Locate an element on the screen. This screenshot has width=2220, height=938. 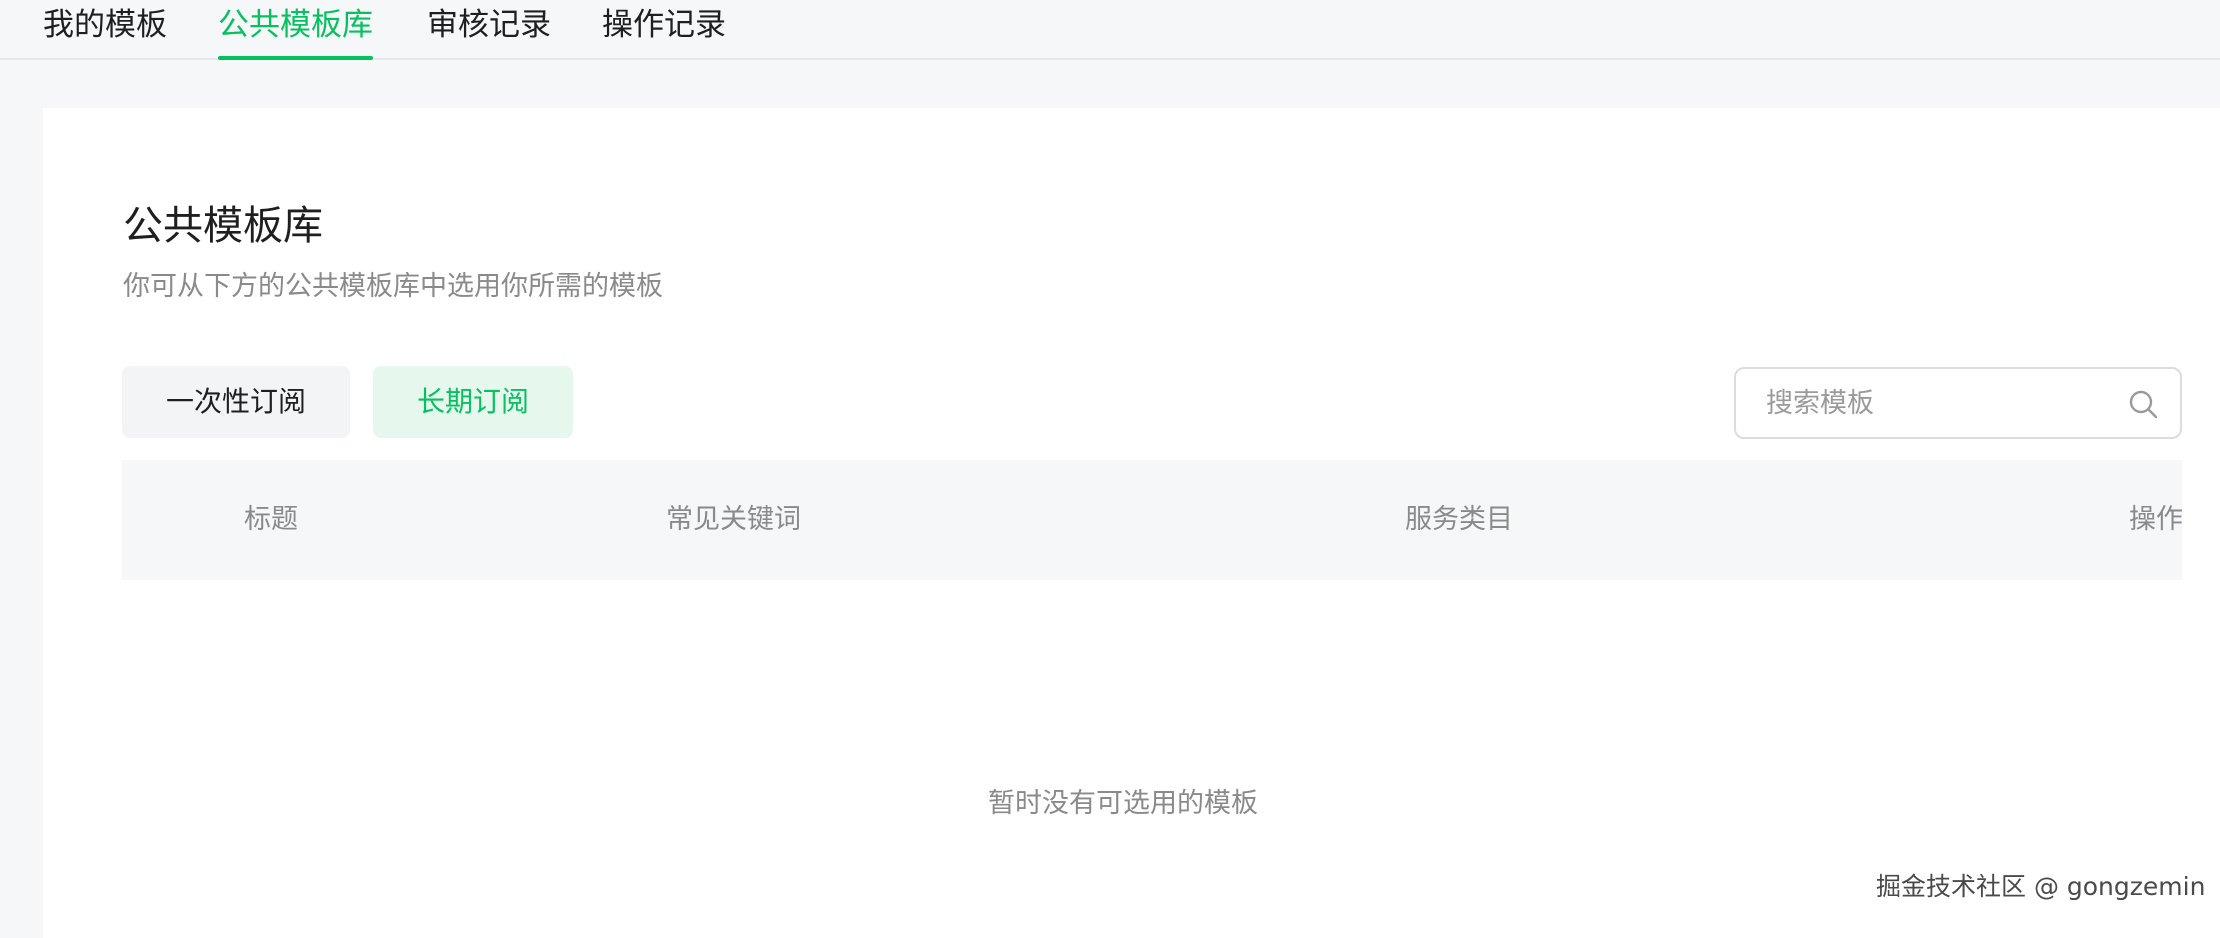
search-box is located at coordinates (1958, 403).